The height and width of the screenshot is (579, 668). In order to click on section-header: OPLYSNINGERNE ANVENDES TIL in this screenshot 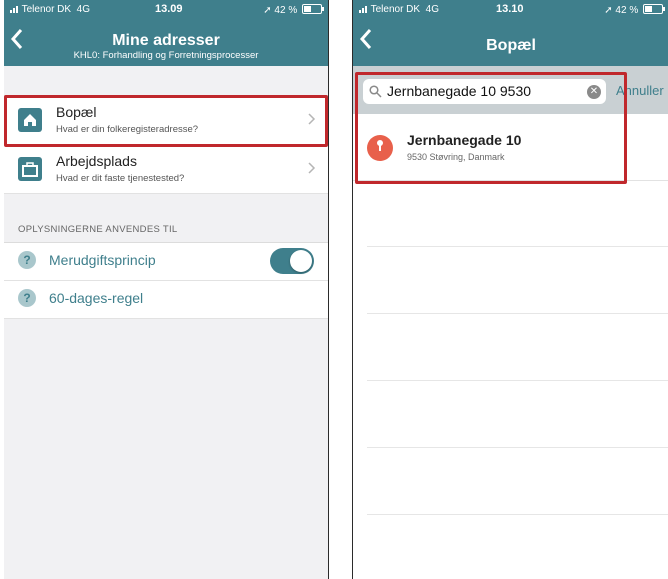, I will do `click(98, 229)`.